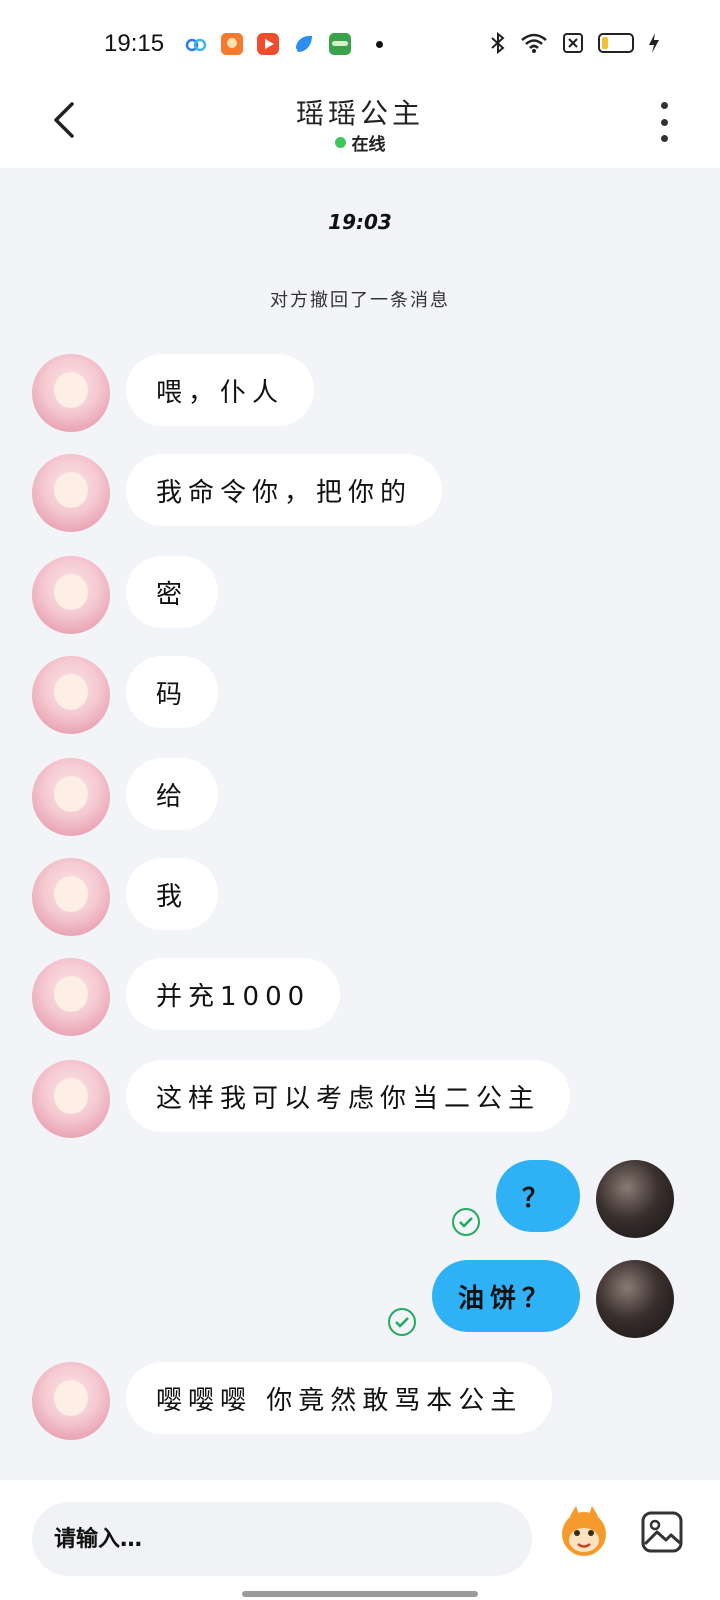  Describe the element at coordinates (304, 43) in the screenshot. I see `blue-app-icon` at that location.